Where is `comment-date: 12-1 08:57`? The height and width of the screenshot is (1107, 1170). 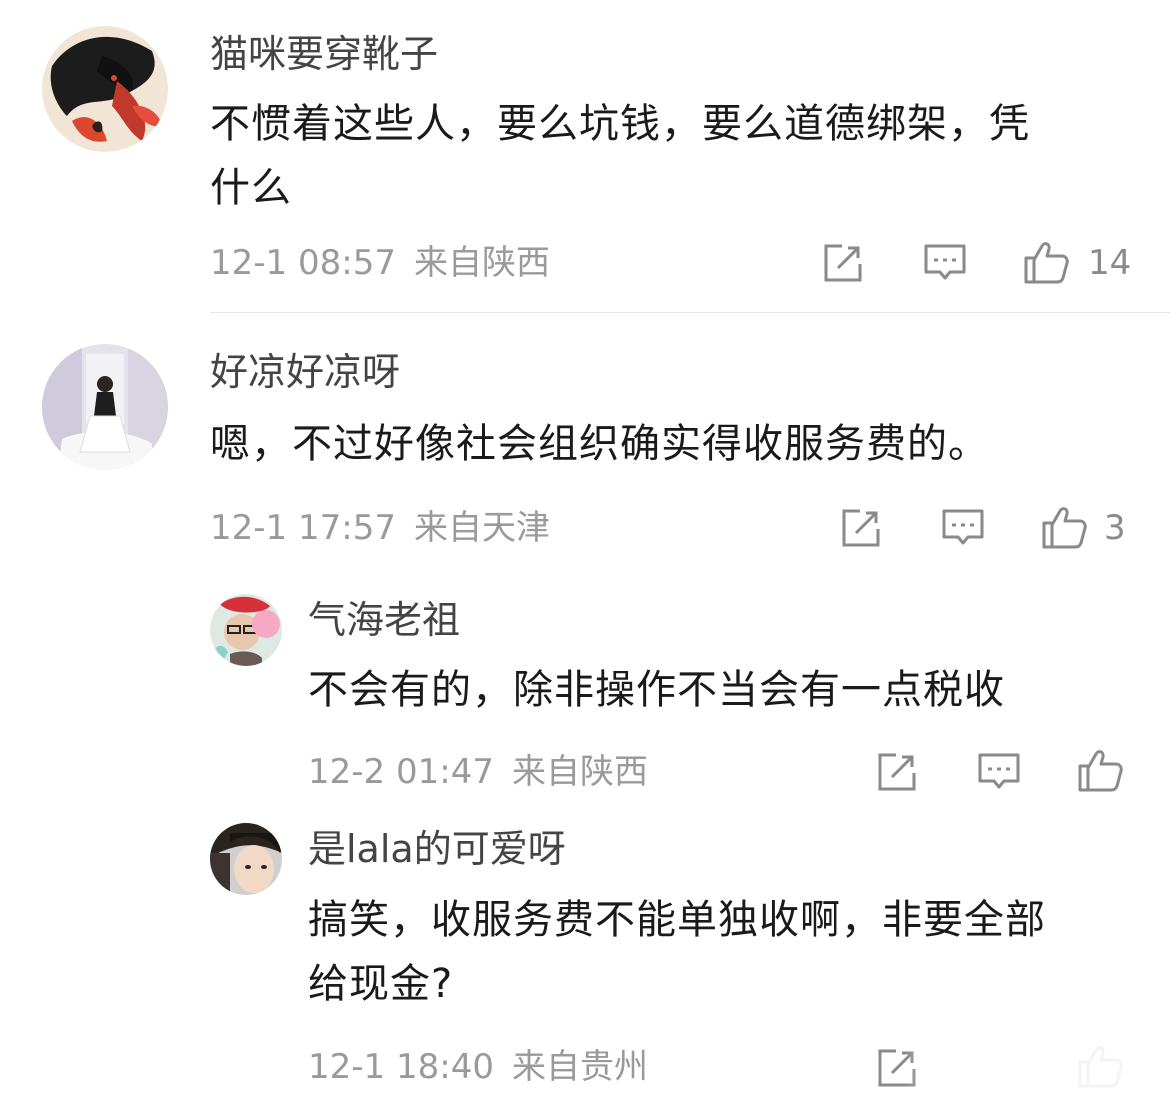
comment-date: 12-1 08:57 is located at coordinates (303, 263).